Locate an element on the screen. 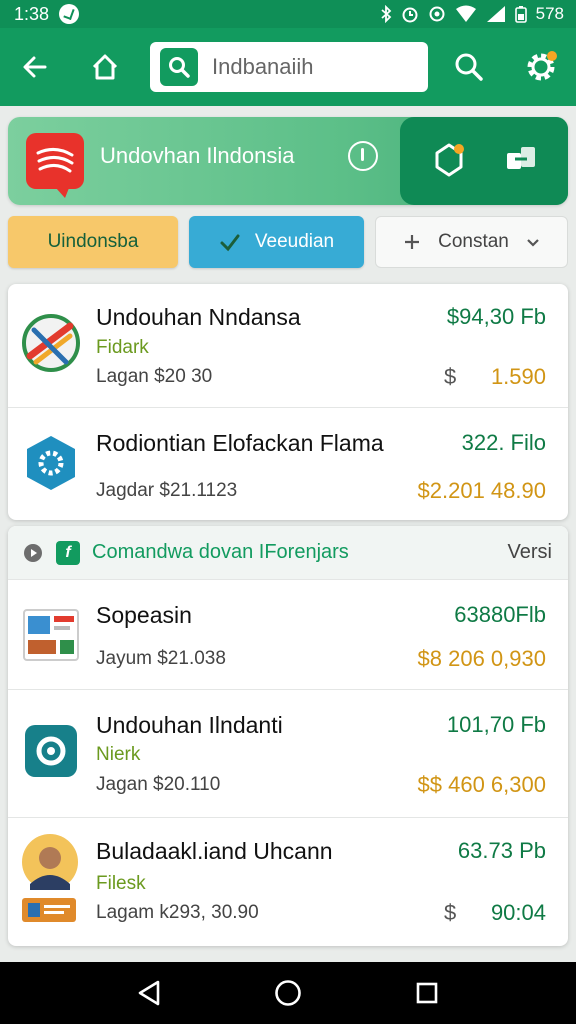 The height and width of the screenshot is (1024, 576). share-icon is located at coordinates (521, 157).